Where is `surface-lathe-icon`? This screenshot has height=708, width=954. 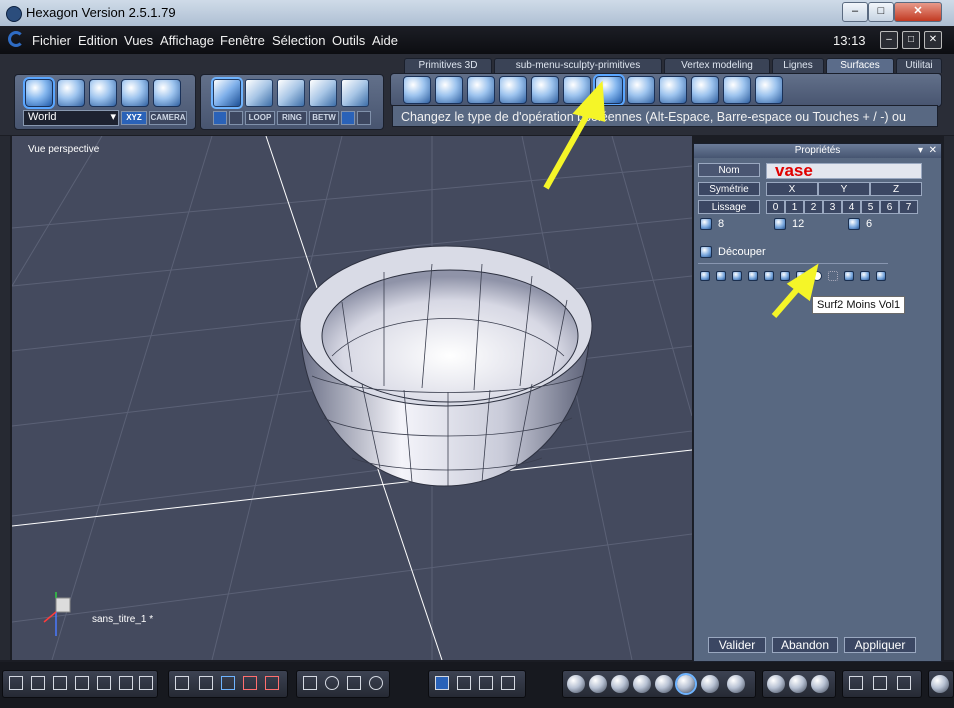
surface-lathe-icon is located at coordinates (705, 90).